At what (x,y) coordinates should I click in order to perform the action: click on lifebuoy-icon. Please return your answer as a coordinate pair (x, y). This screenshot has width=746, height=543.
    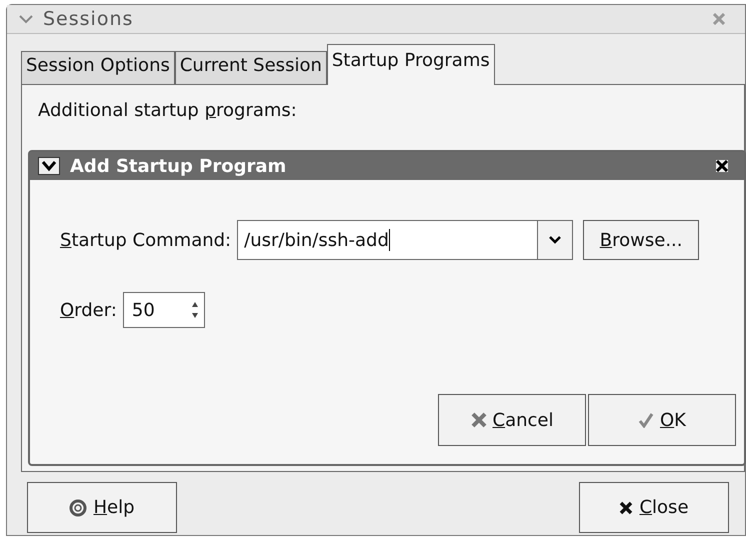
    Looking at the image, I should click on (78, 507).